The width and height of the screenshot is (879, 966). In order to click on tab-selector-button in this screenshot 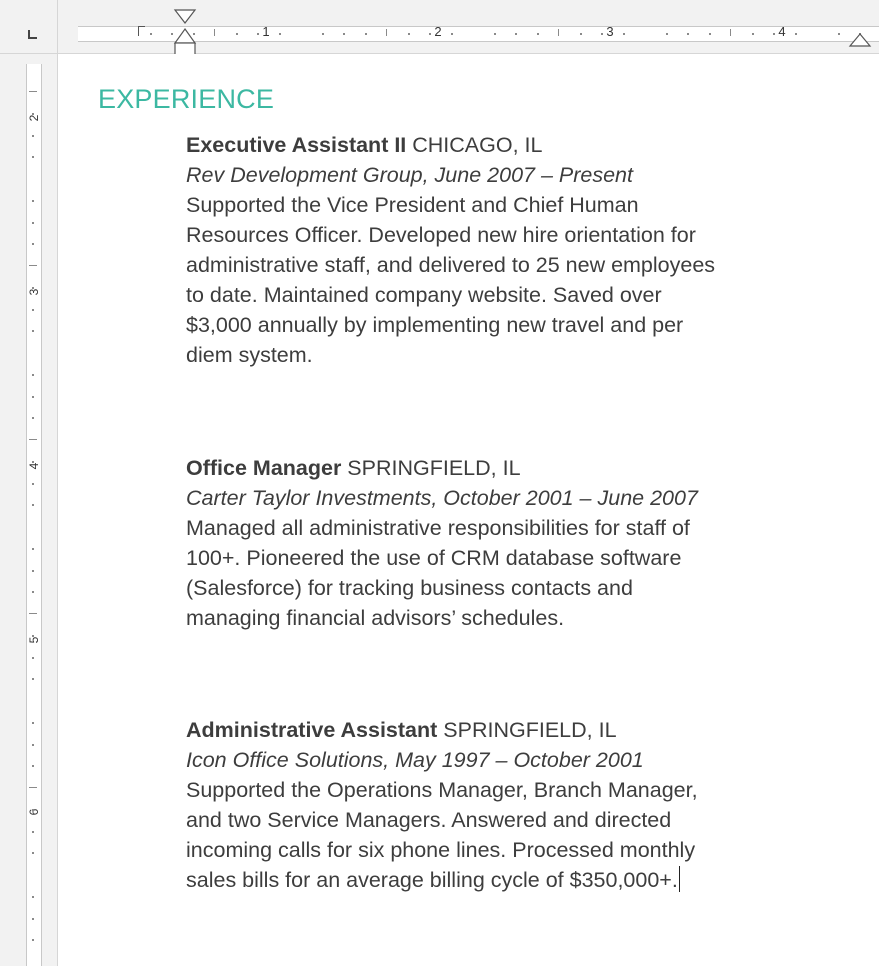, I will do `click(29, 27)`.